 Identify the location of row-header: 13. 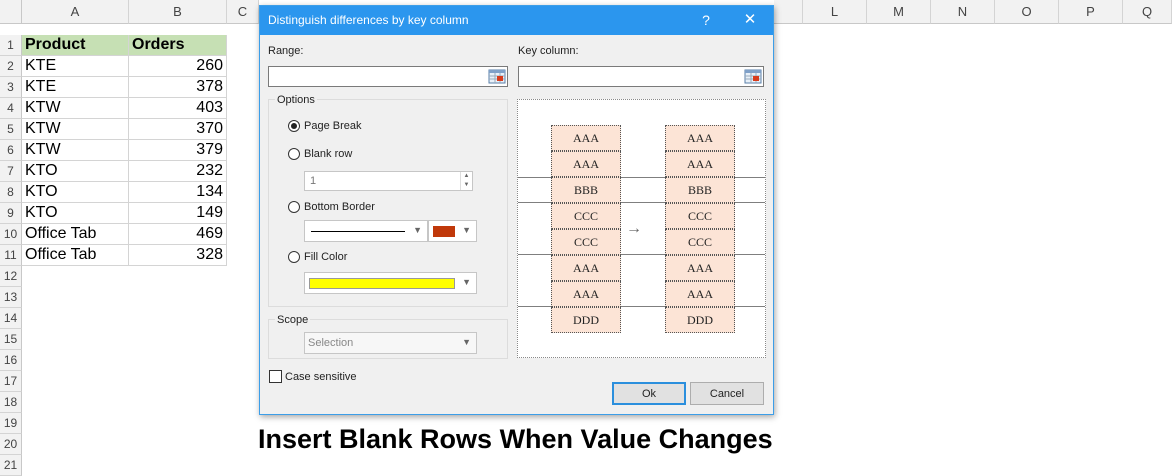
(11, 297).